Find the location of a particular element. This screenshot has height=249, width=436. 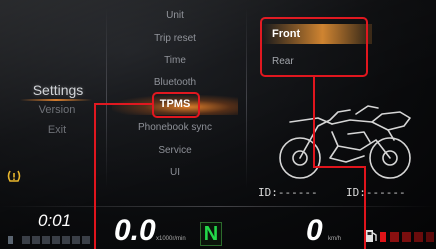

tire-pressure-warning-icon is located at coordinates (14, 176).